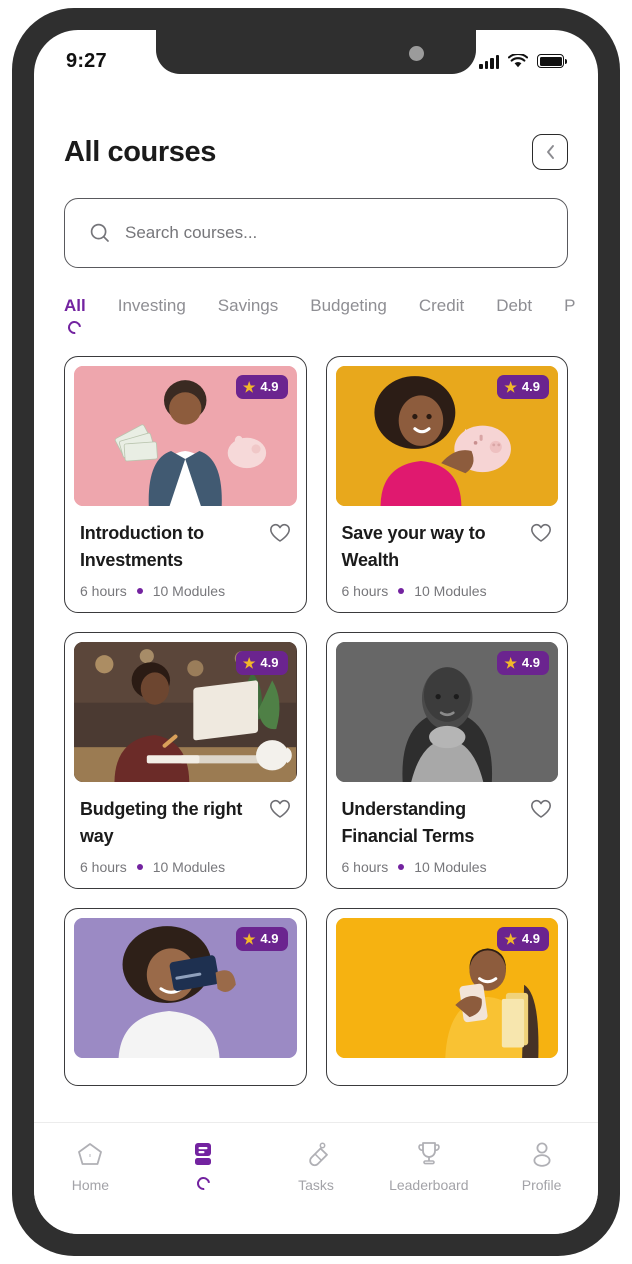 This screenshot has height=1264, width=632. I want to click on search-section, so click(316, 219).